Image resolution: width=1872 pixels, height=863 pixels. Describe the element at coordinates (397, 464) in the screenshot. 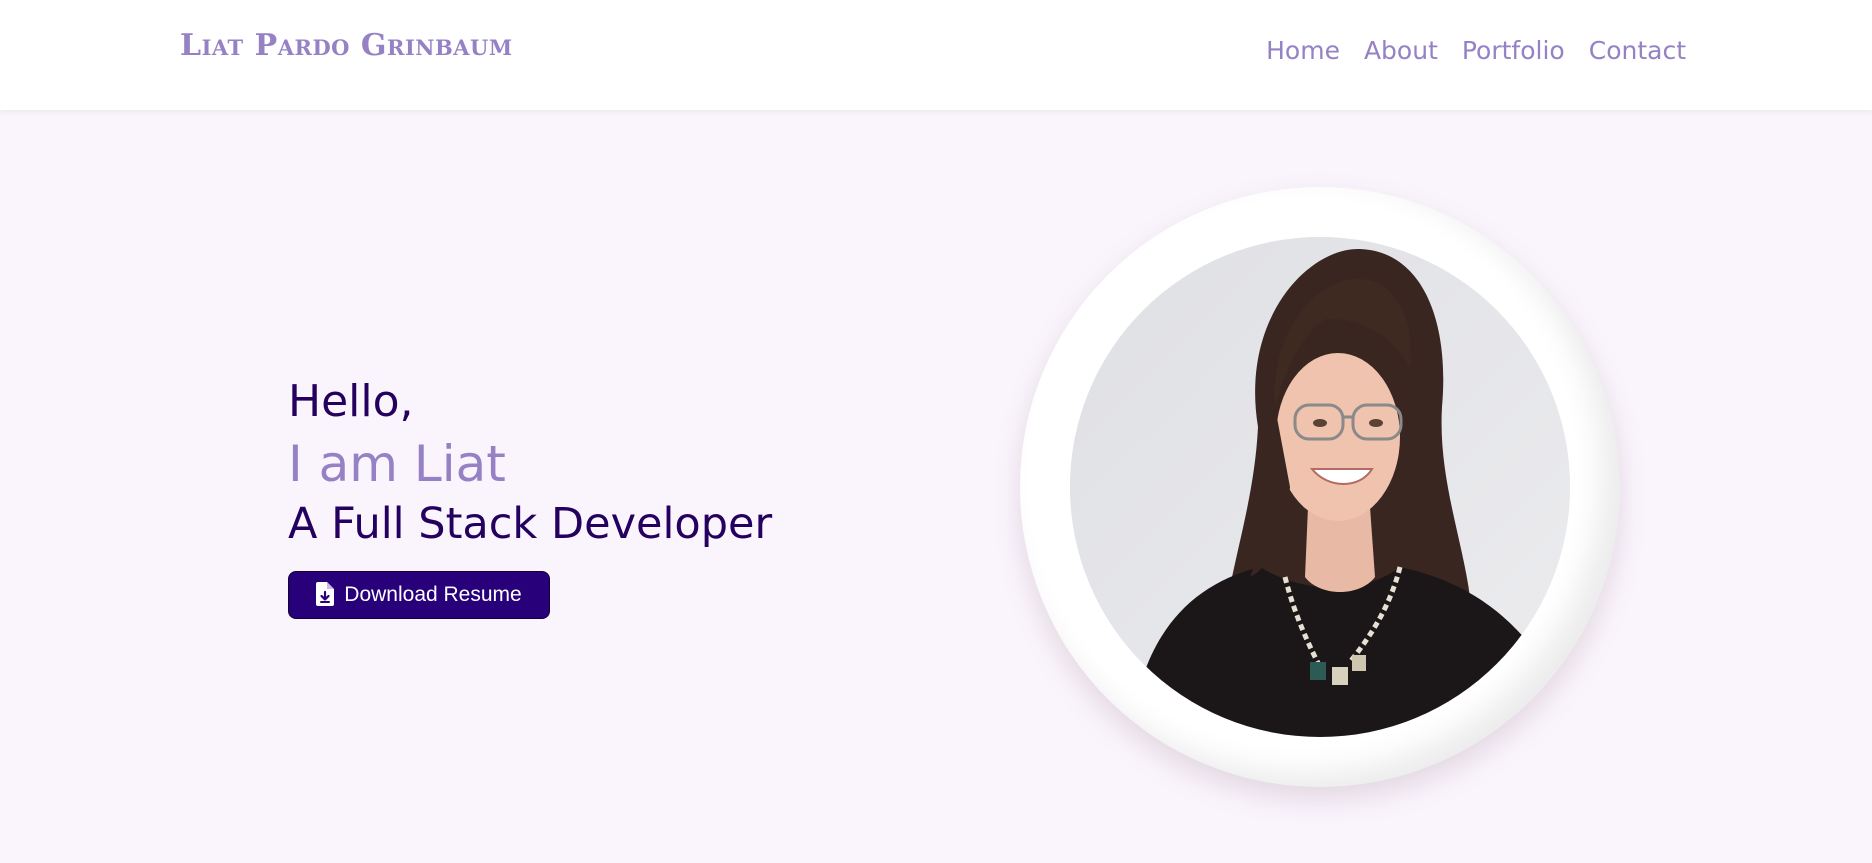

I see `hero-intro: I am Liat` at that location.